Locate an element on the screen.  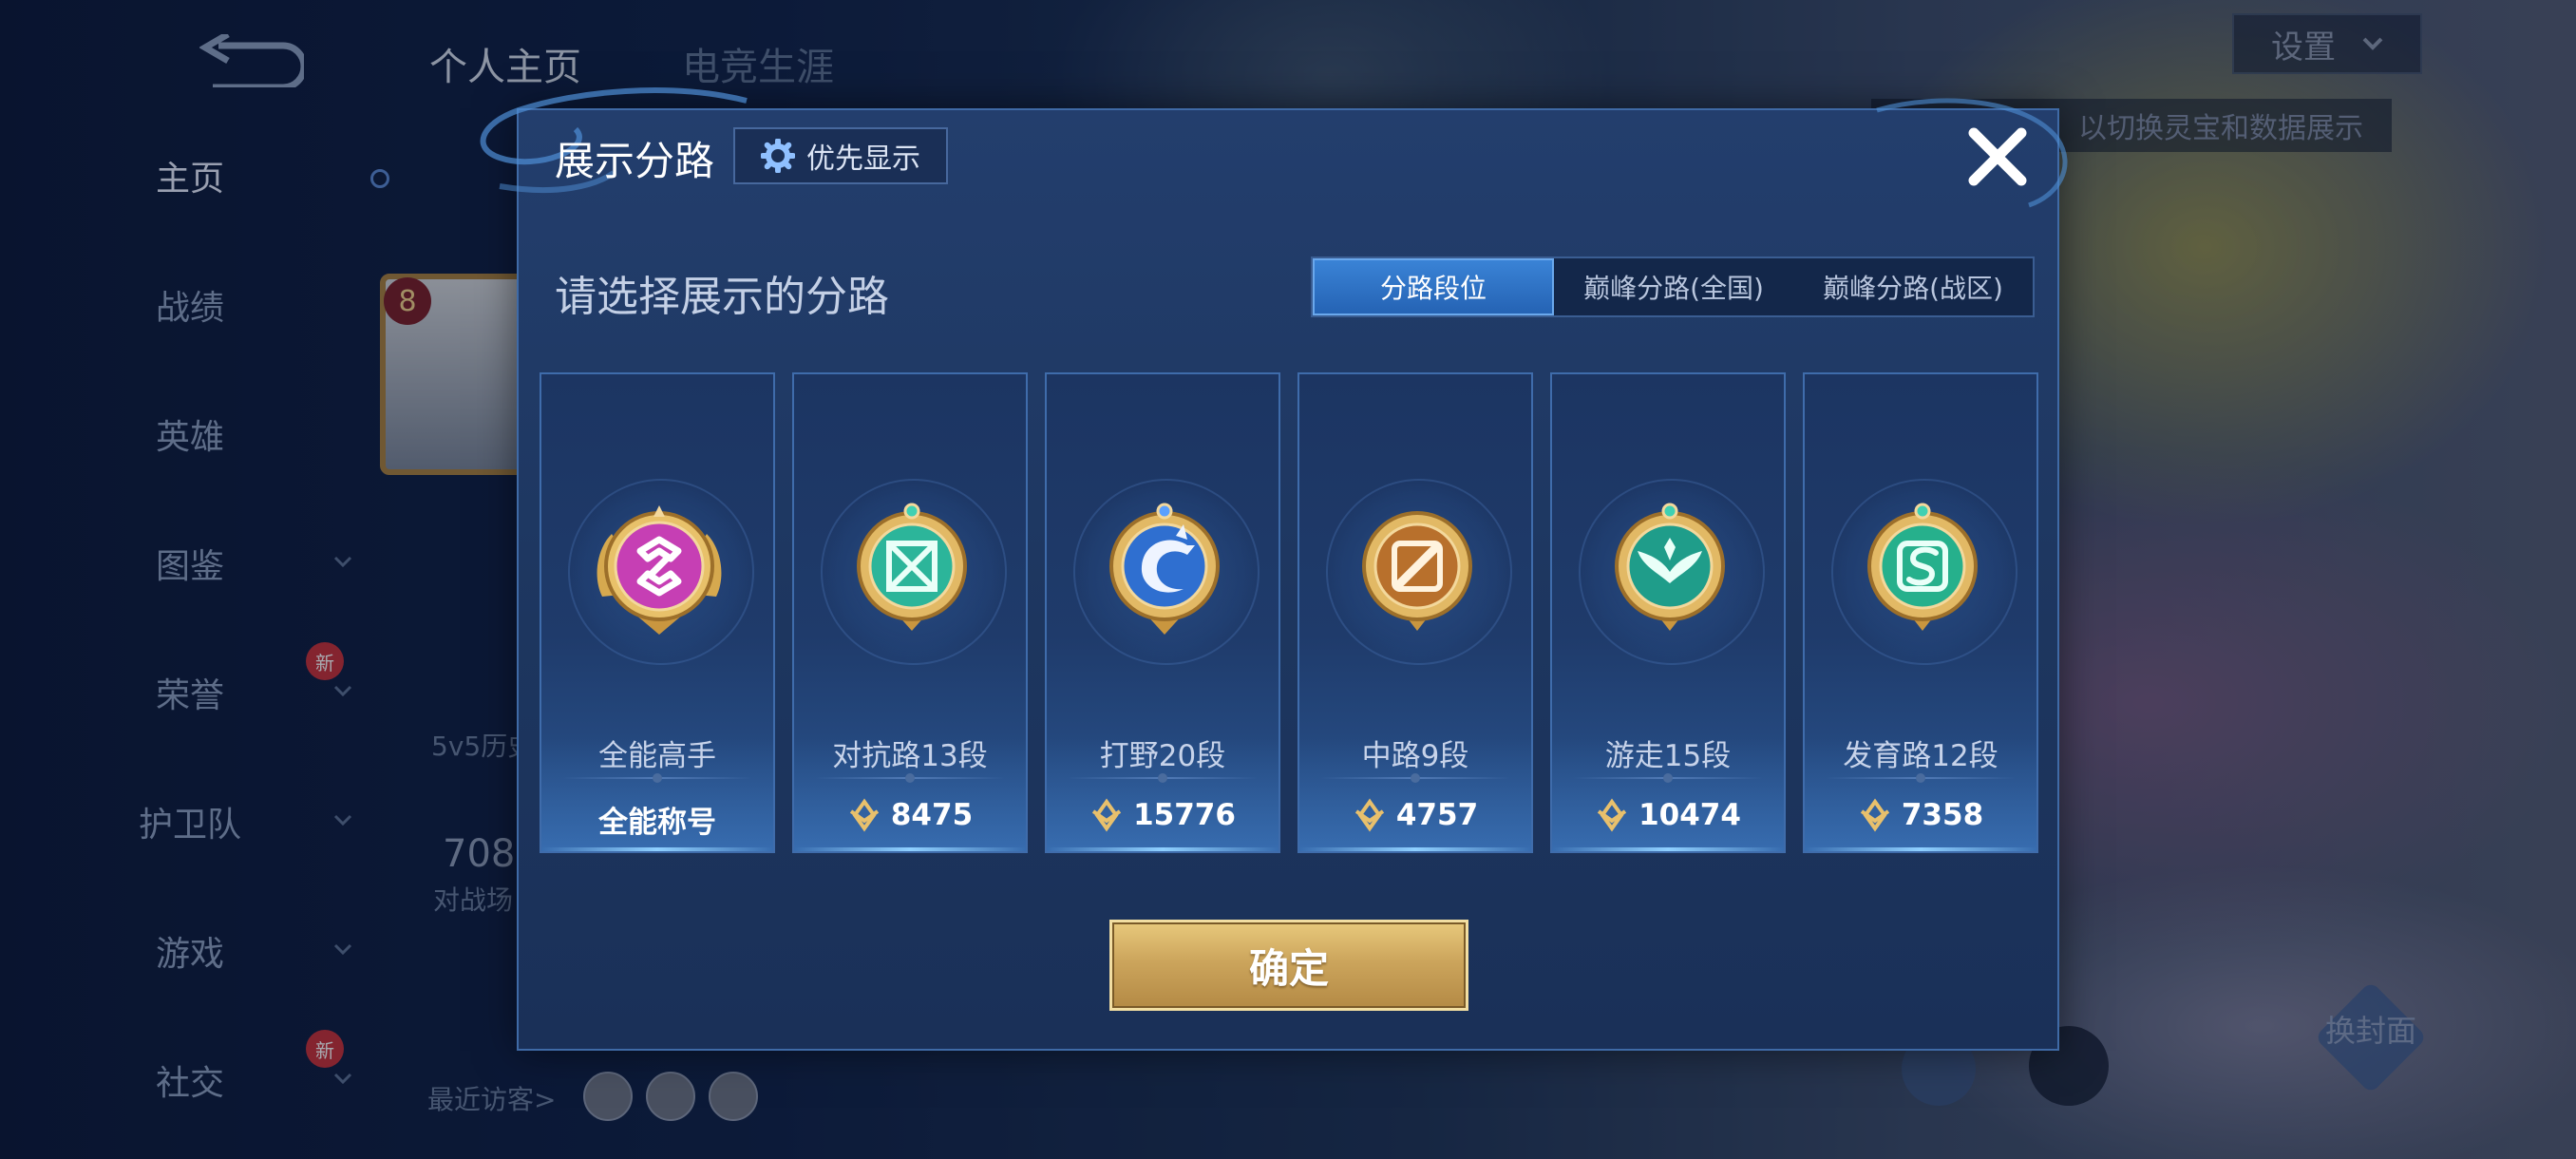
card-label: 打野20段 is located at coordinates (1162, 756).